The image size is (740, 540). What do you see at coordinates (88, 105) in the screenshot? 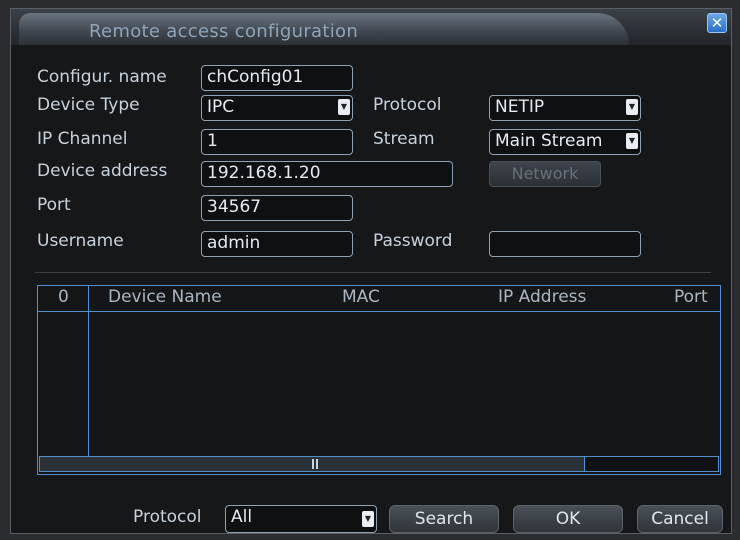
I see `device-type-label: Device Type` at bounding box center [88, 105].